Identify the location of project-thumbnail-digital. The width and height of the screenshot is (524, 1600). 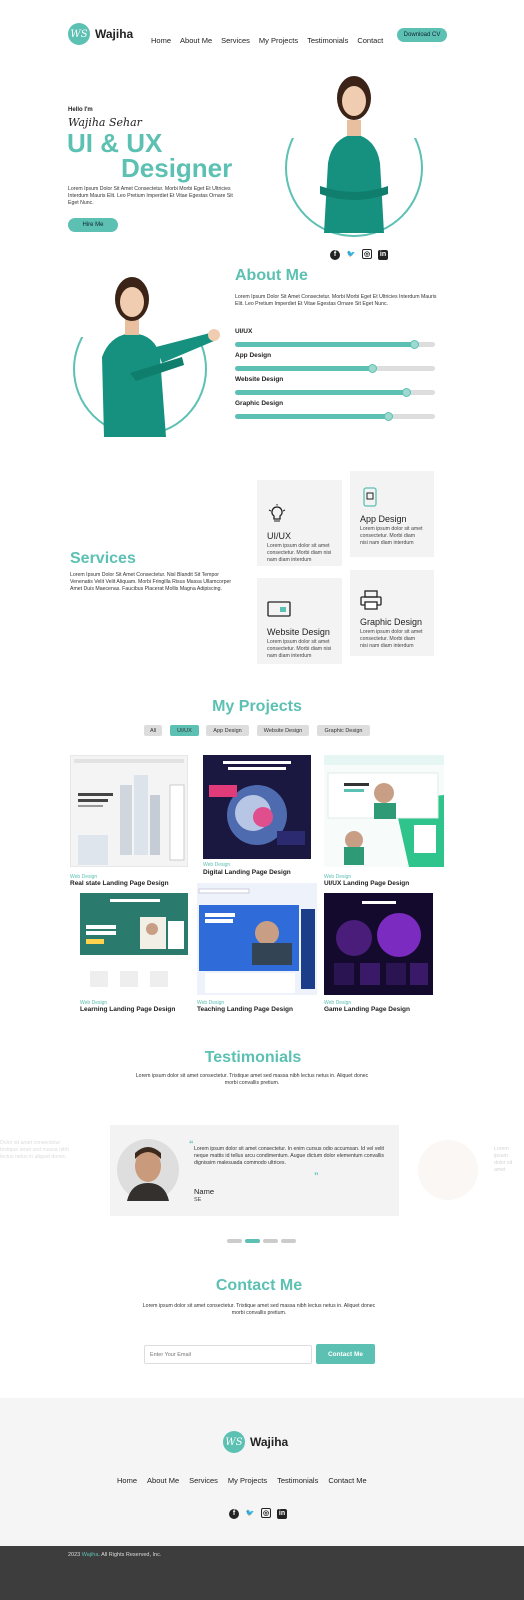
(257, 807).